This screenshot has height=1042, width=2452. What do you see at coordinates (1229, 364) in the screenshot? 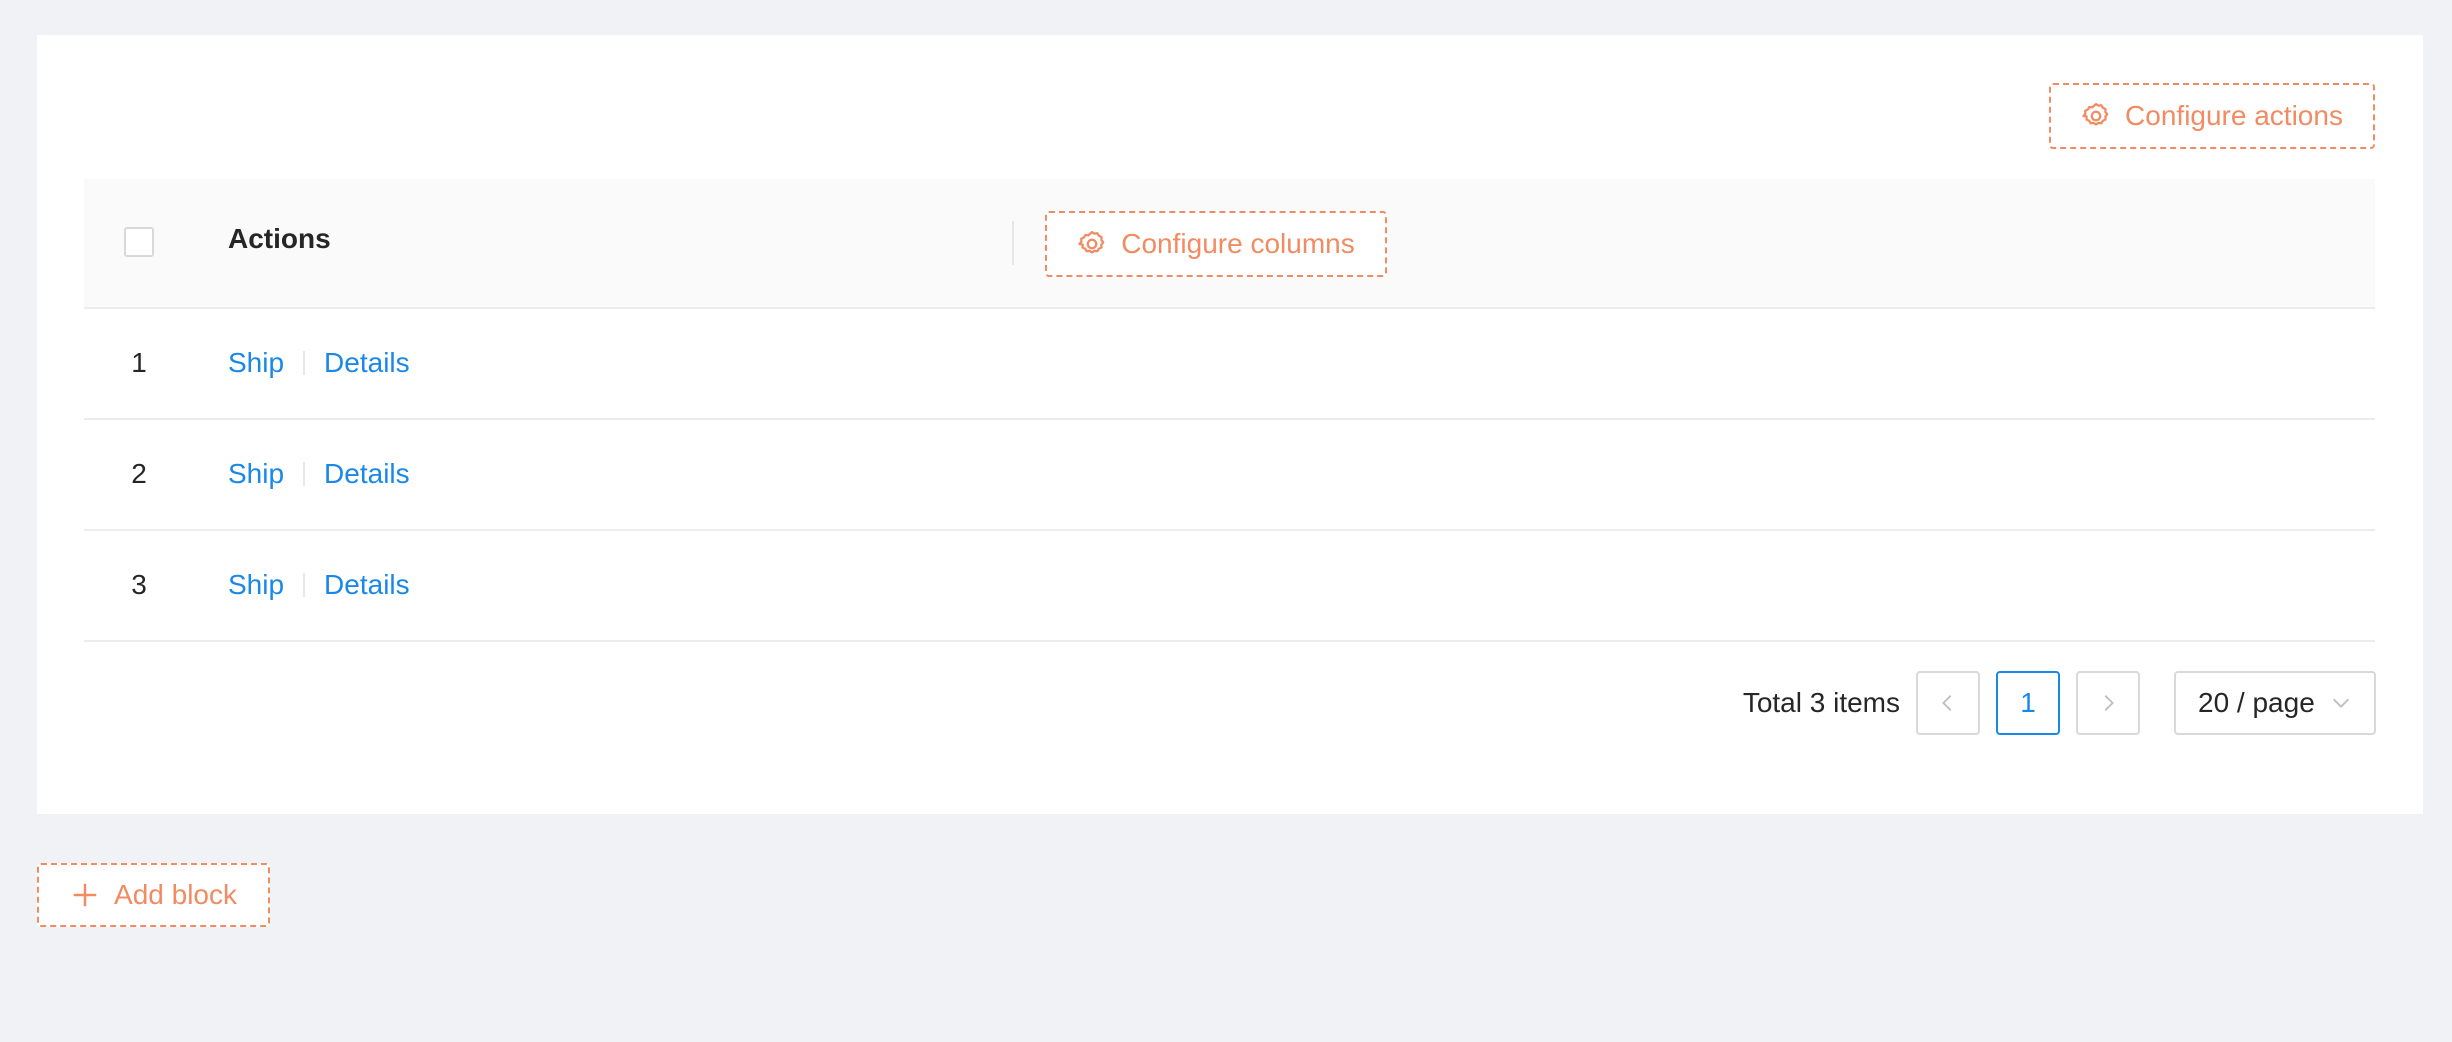
I see `table-row: 1 Ship Details` at bounding box center [1229, 364].